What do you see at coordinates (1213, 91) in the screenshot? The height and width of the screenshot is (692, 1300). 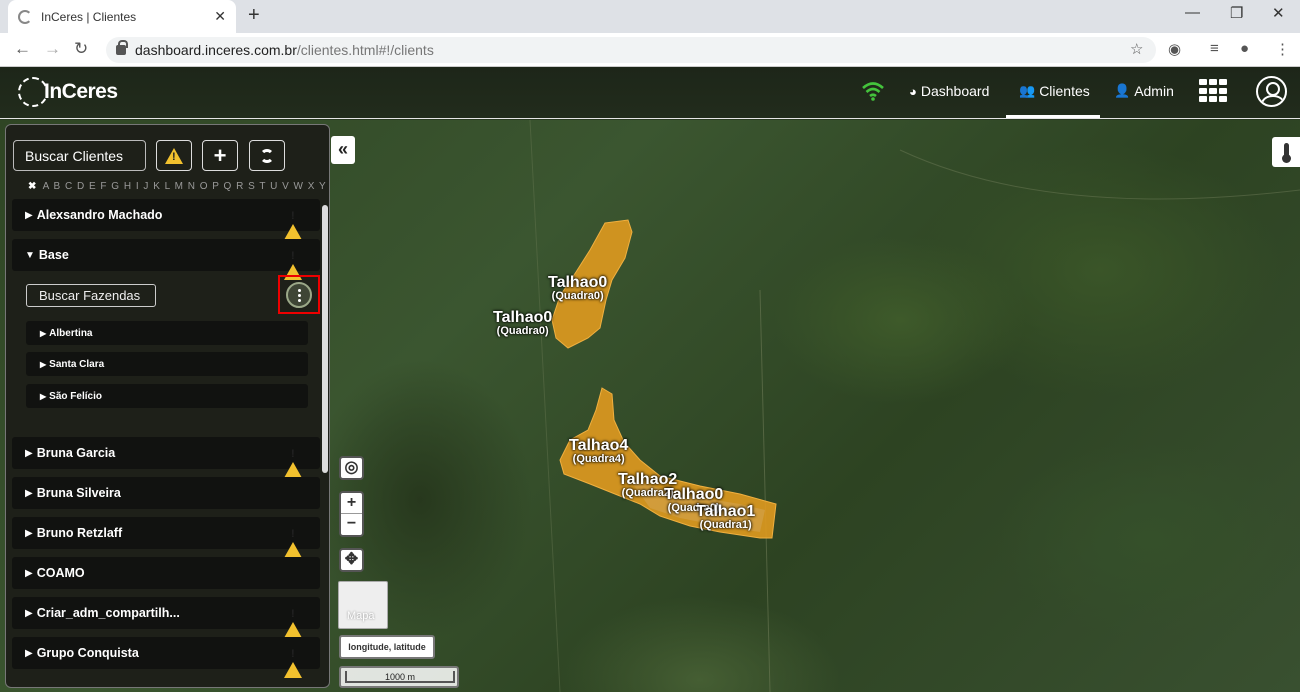 I see `apps-grid-icon` at bounding box center [1213, 91].